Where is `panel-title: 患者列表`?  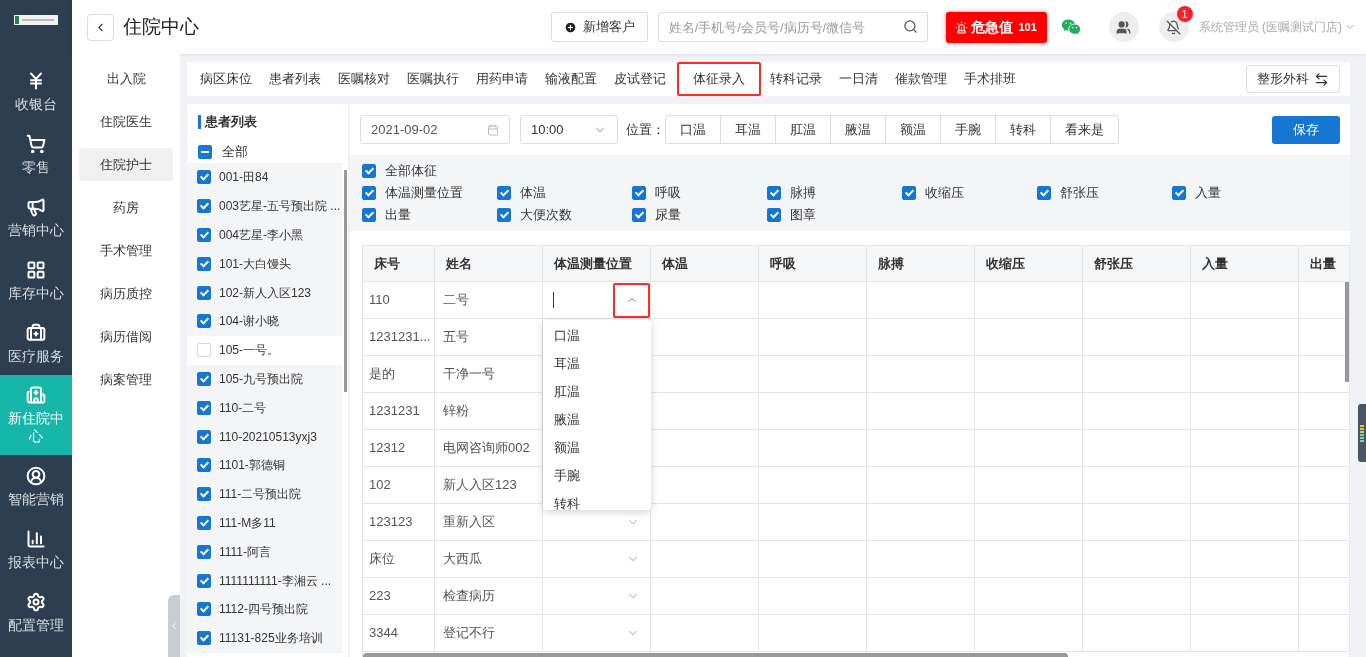 panel-title: 患者列表 is located at coordinates (227, 122).